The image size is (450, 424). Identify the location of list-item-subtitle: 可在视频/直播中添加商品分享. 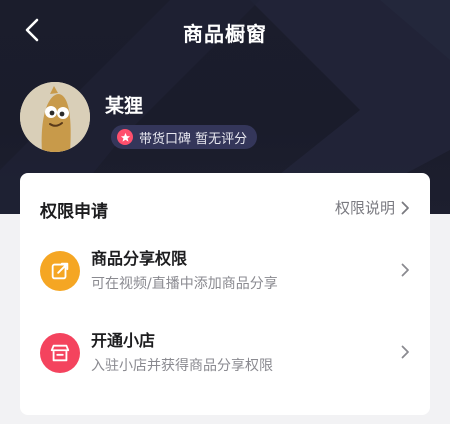
(184, 284).